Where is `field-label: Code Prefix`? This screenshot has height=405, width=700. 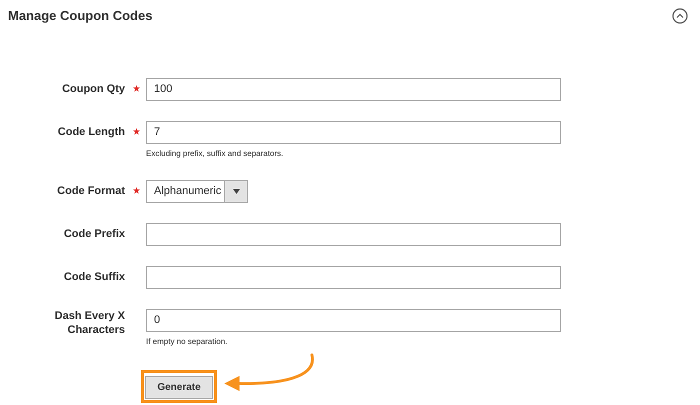
field-label: Code Prefix is located at coordinates (93, 233).